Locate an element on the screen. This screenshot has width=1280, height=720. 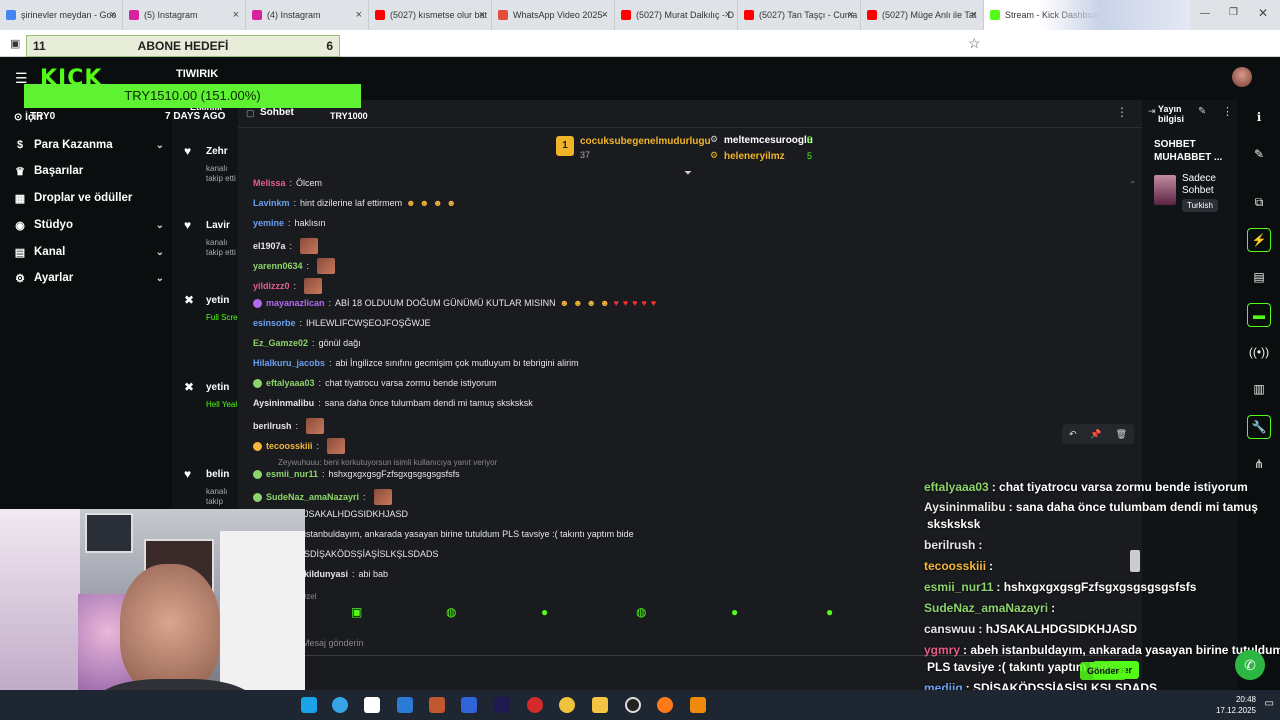
gifter-name: heleneryilmz is located at coordinates (754, 156).